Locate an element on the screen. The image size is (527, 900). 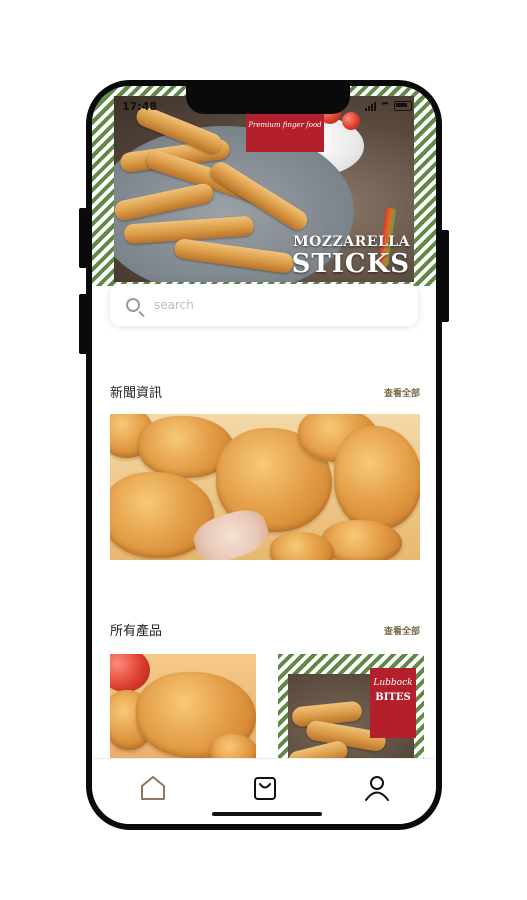
brand-badge-subtitle: Premium finger food is located at coordinates (285, 125).